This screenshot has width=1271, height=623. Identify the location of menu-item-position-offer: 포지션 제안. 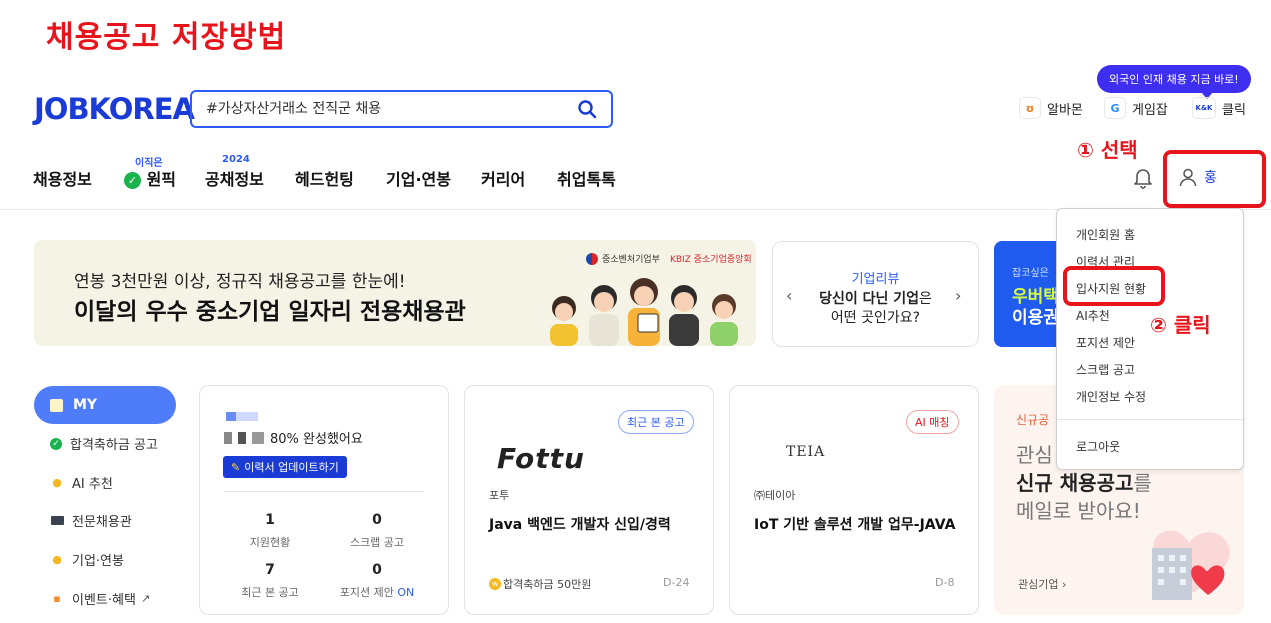
(1105, 342).